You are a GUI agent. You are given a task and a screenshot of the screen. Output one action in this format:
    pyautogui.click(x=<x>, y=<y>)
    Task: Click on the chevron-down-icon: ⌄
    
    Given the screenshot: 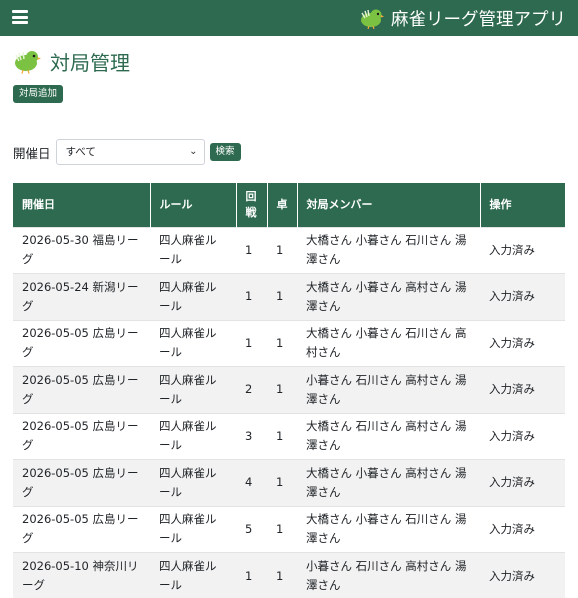 What is the action you would take?
    pyautogui.click(x=193, y=151)
    